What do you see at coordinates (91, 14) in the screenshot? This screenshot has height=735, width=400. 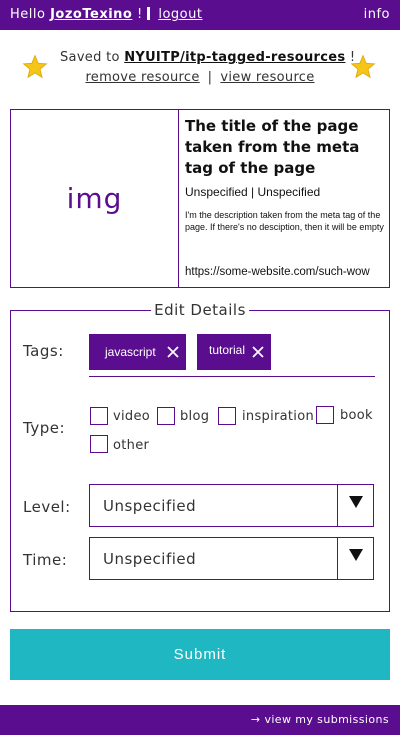 I see `username-link: JozoTexino` at bounding box center [91, 14].